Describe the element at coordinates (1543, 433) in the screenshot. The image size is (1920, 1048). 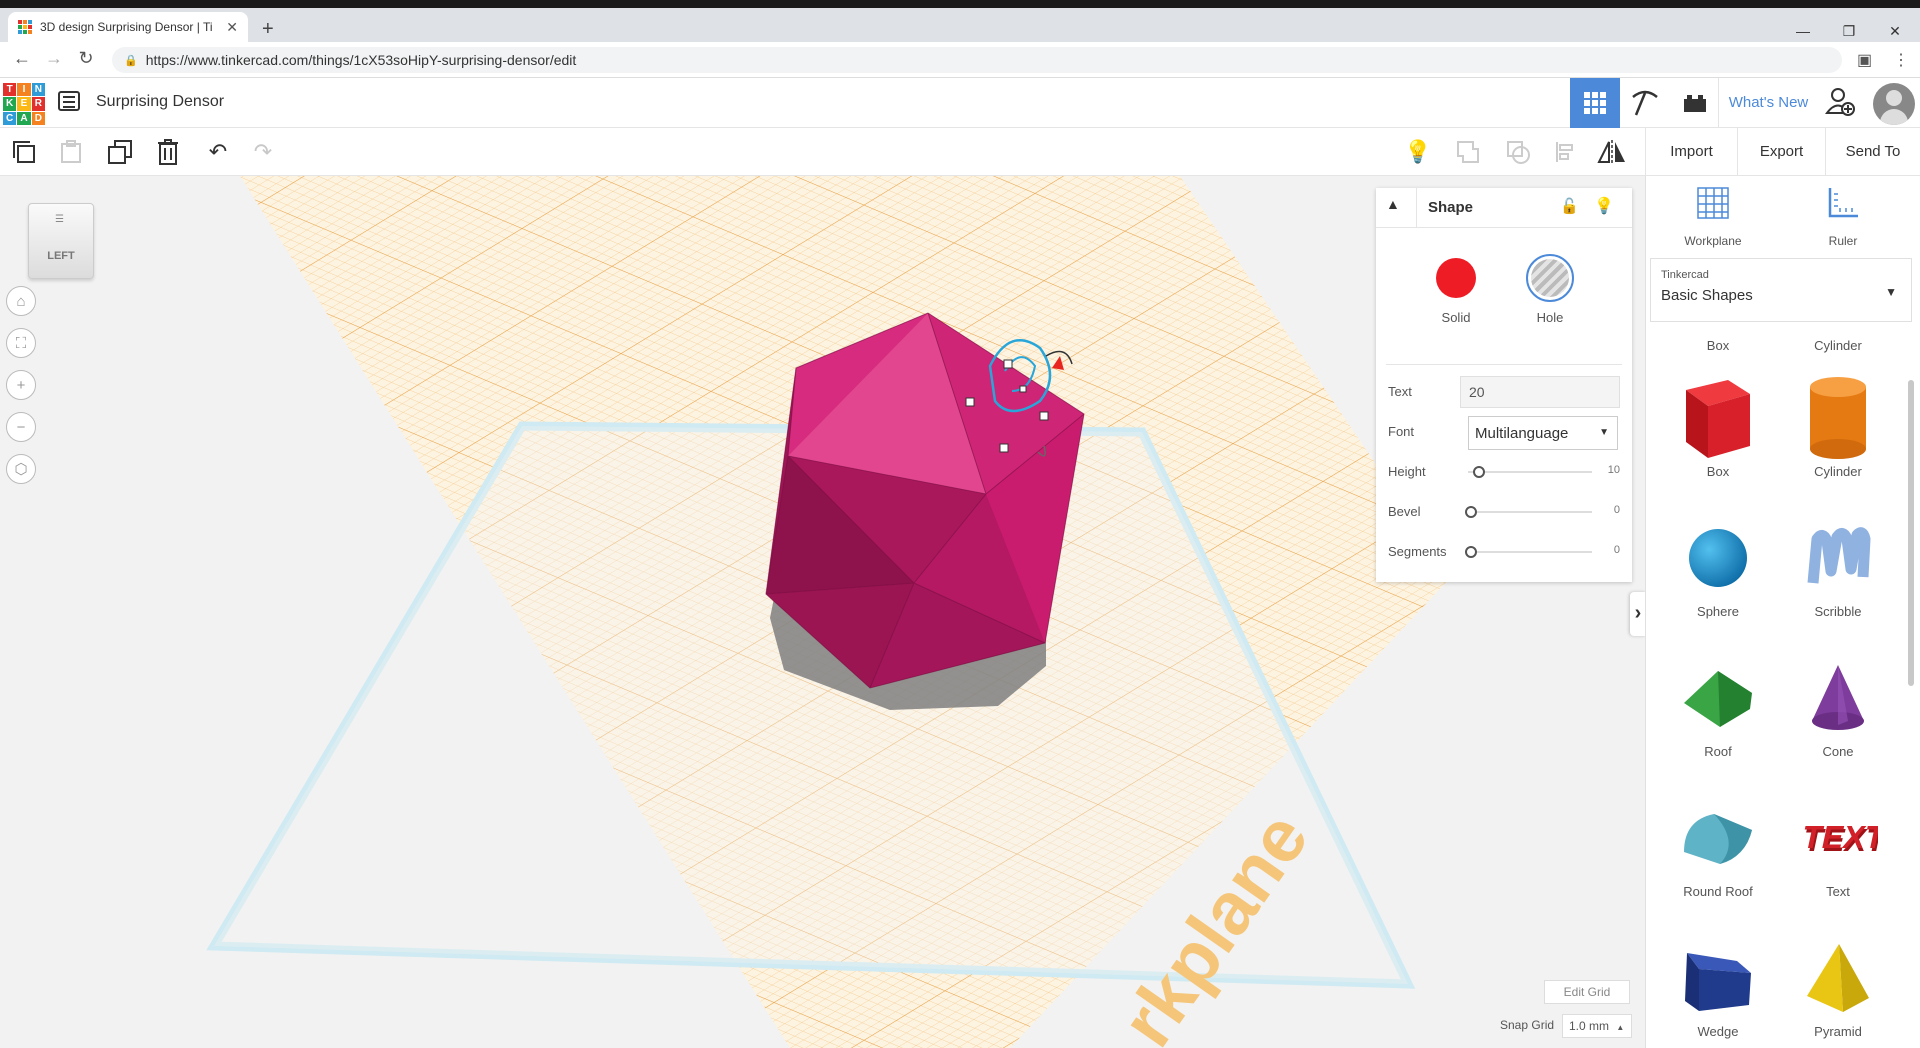
I see `font-select: Multilanguage ▼` at that location.